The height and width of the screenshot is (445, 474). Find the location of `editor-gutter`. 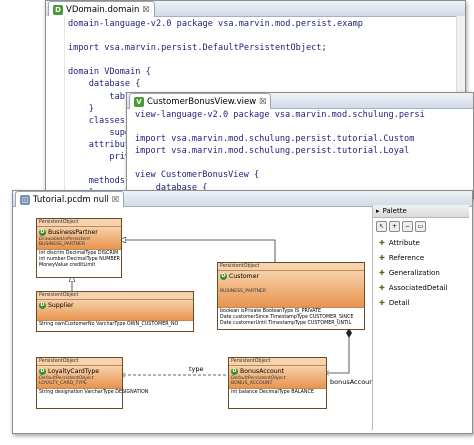

editor-gutter is located at coordinates (55, 108).